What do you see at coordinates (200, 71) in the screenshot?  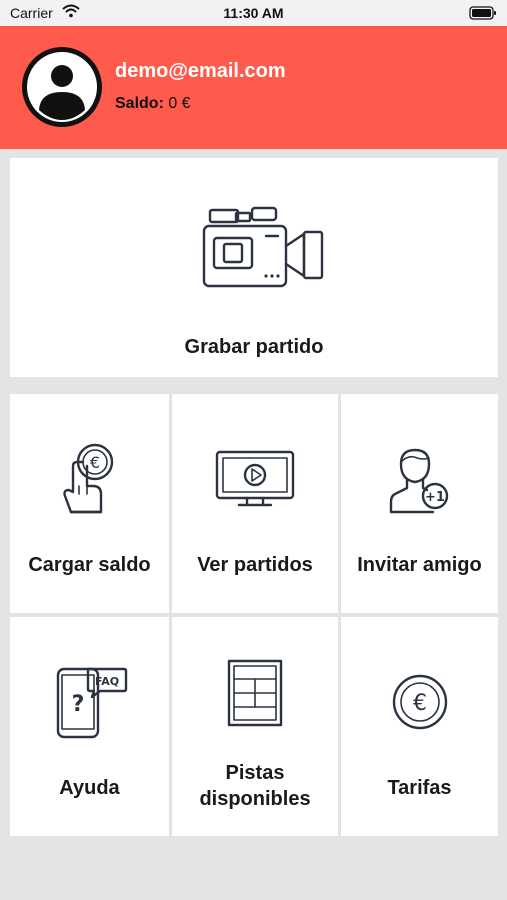 I see `user-email: demo@email.com` at bounding box center [200, 71].